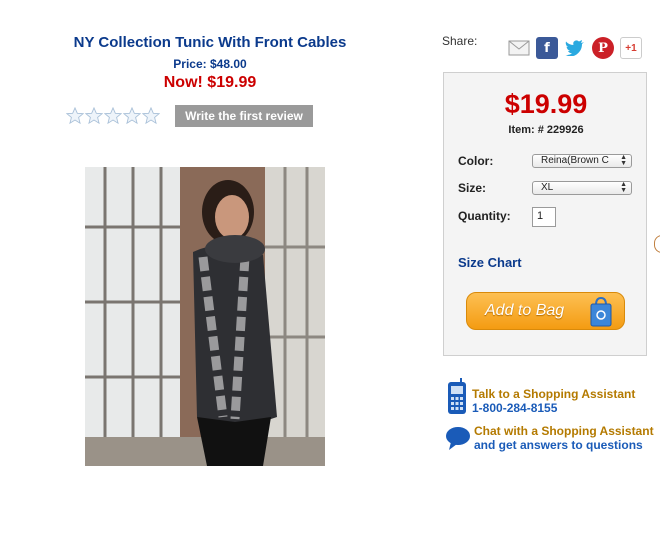 The height and width of the screenshot is (534, 660). I want to click on add-to-bag-label: Add to Bag, so click(525, 310).